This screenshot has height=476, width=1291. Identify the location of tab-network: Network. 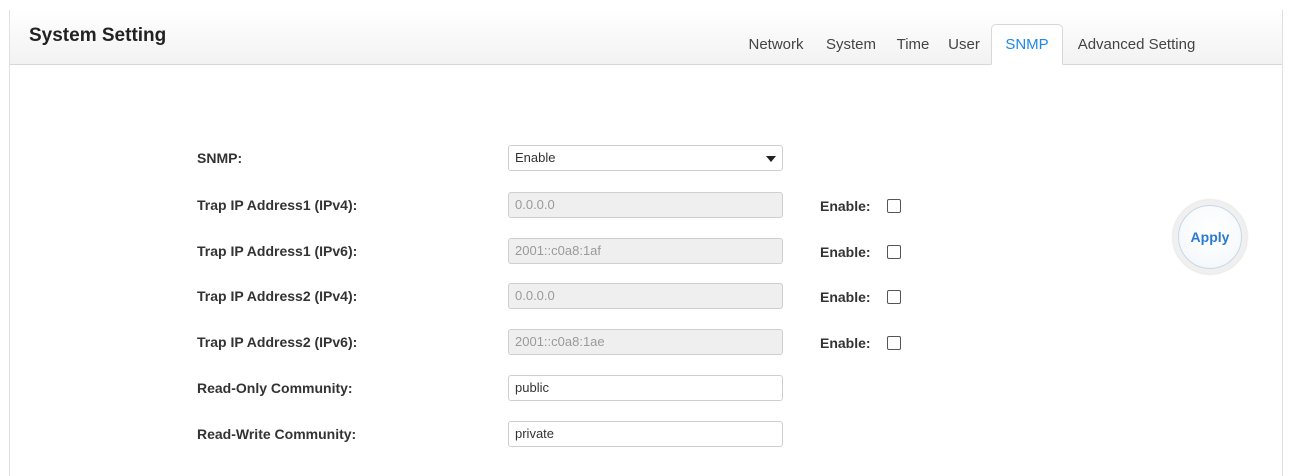
(776, 44).